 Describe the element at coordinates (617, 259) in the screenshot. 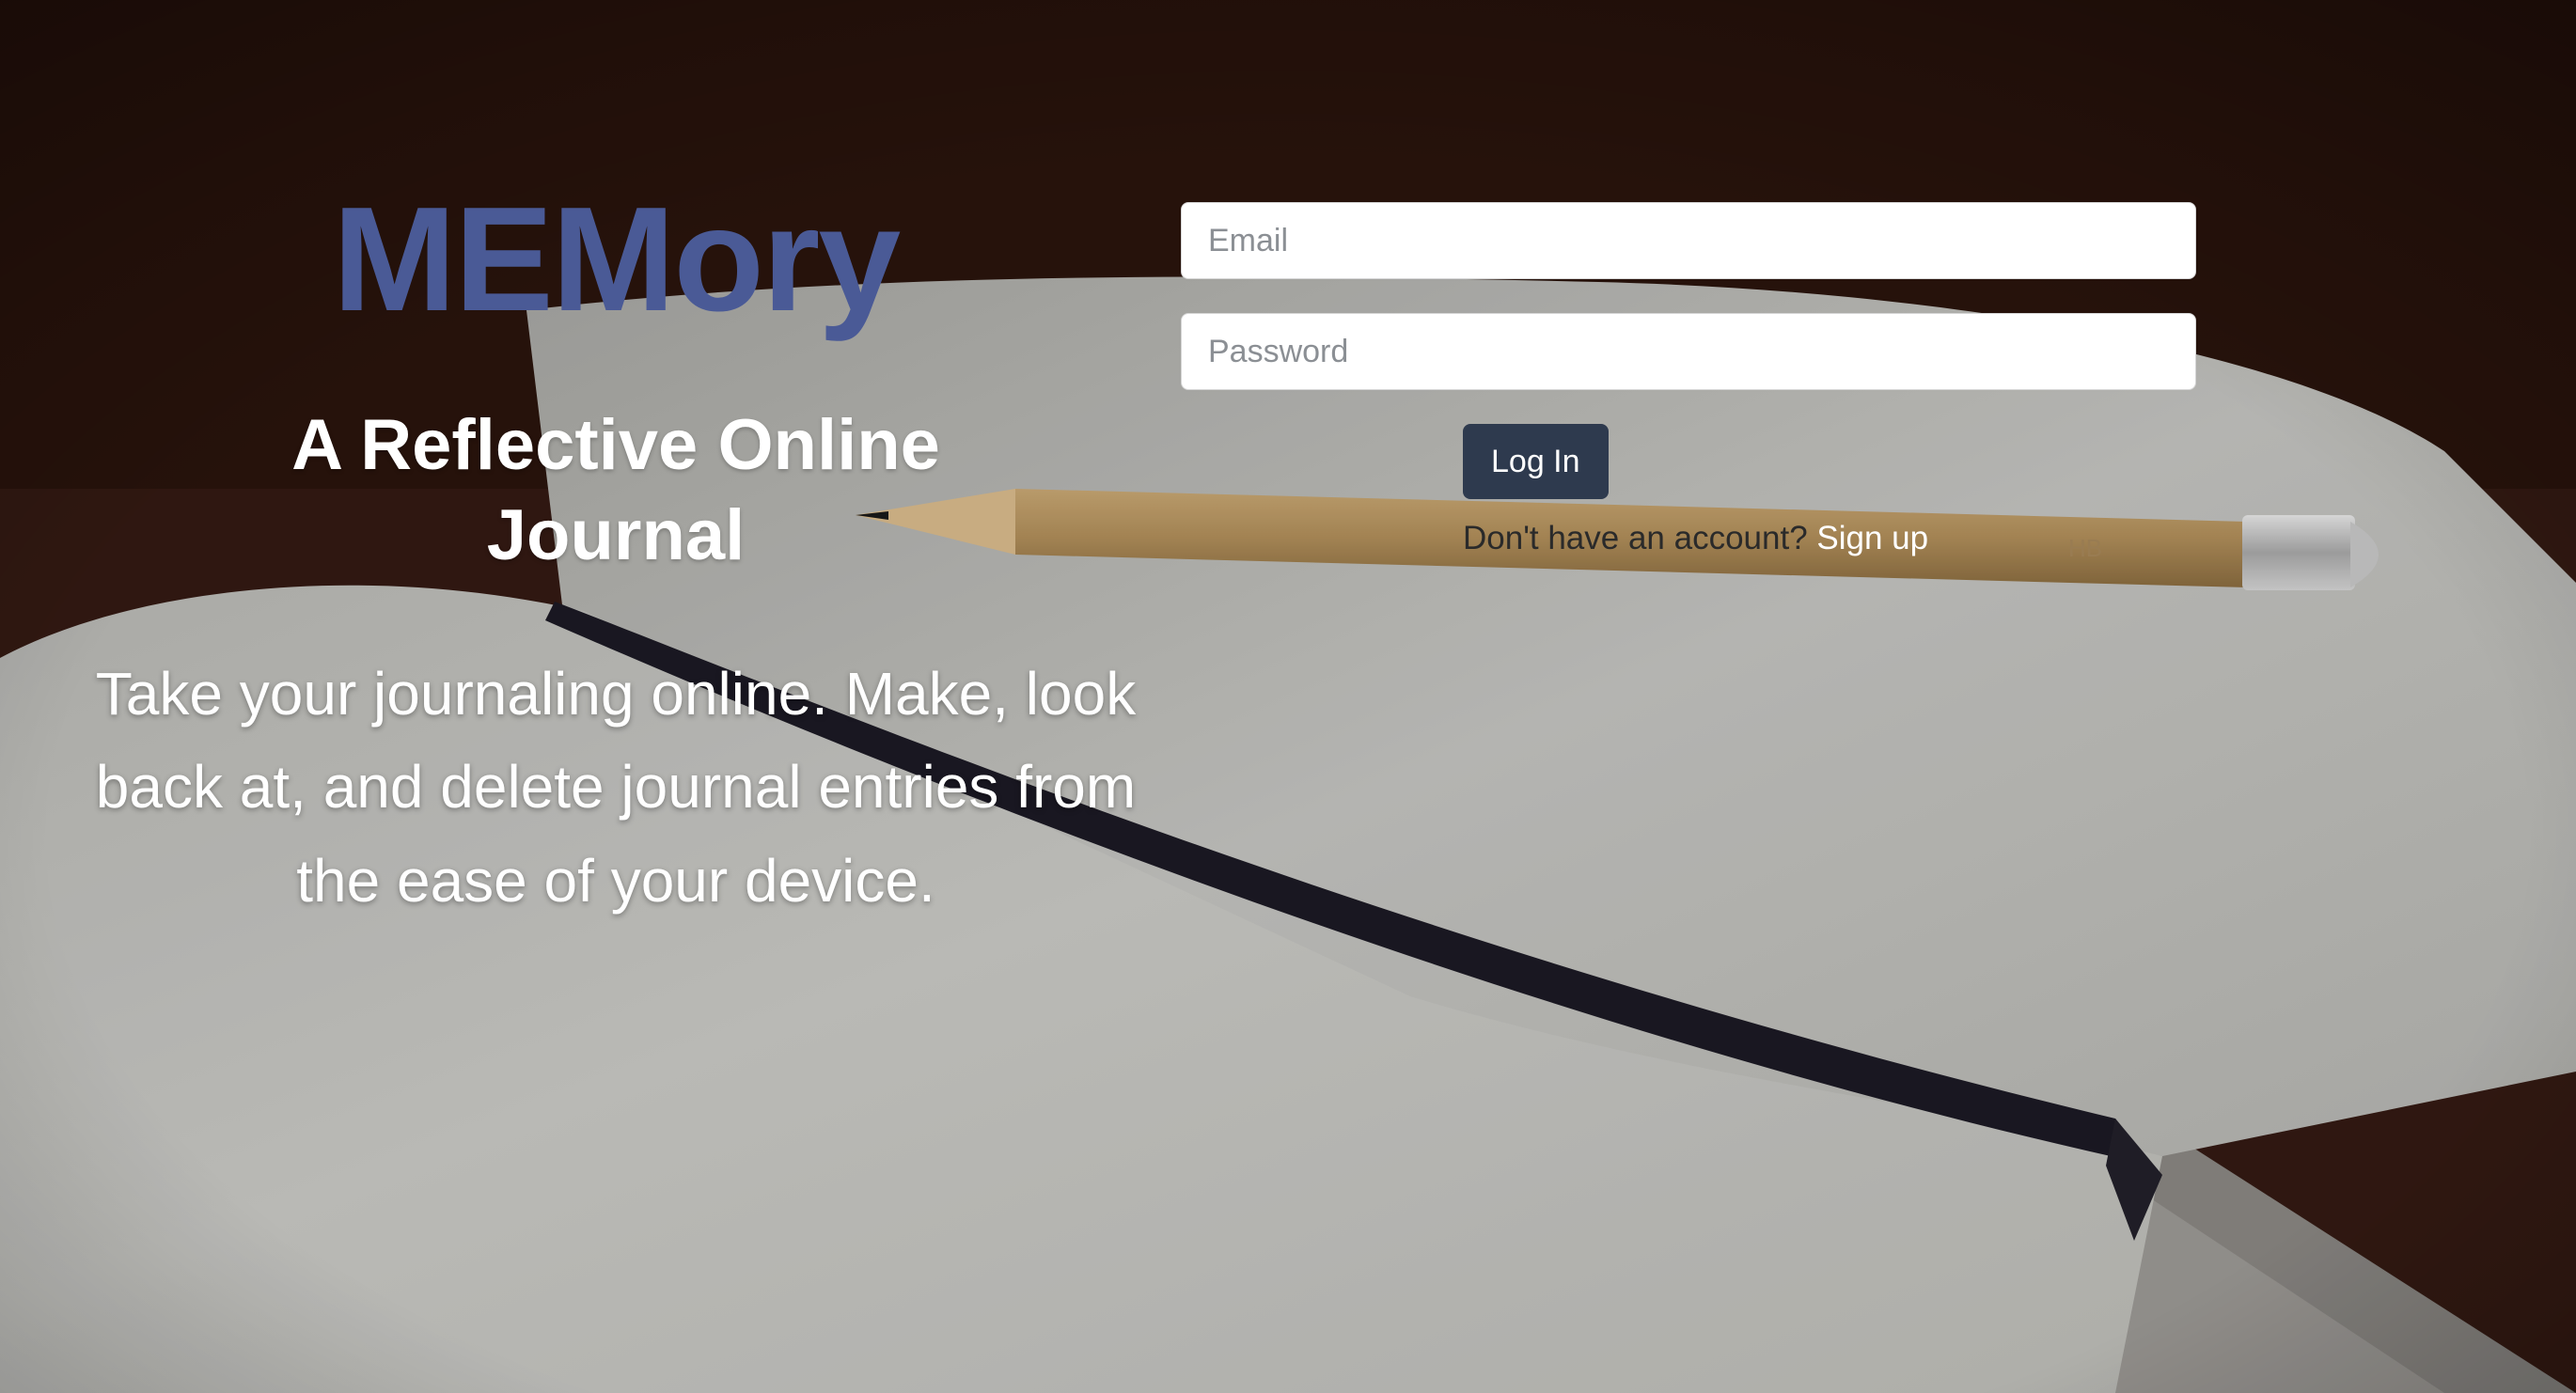

I see `brand-logo: MEMory` at that location.